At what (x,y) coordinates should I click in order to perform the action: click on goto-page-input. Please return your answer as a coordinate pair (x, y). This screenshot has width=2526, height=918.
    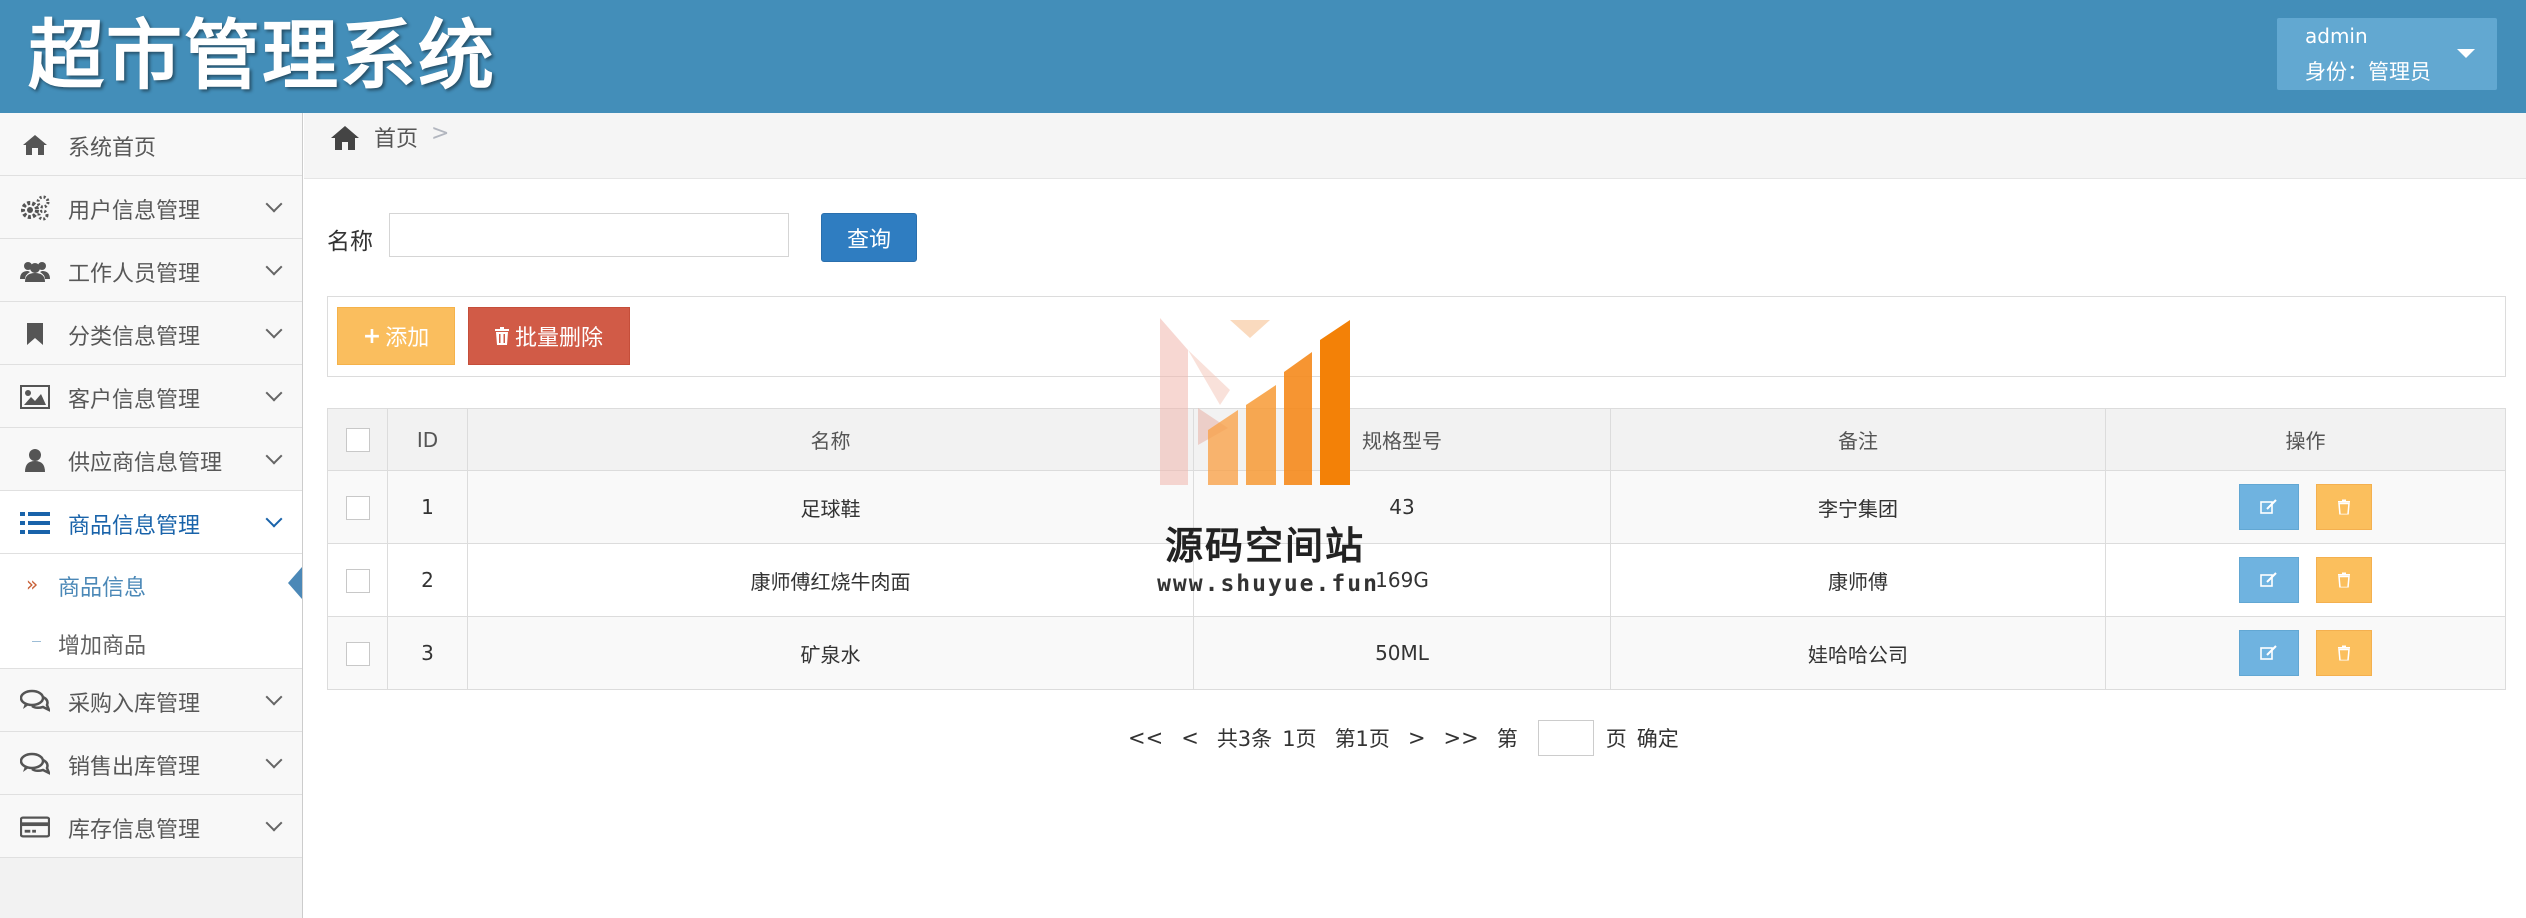
    Looking at the image, I should click on (1565, 738).